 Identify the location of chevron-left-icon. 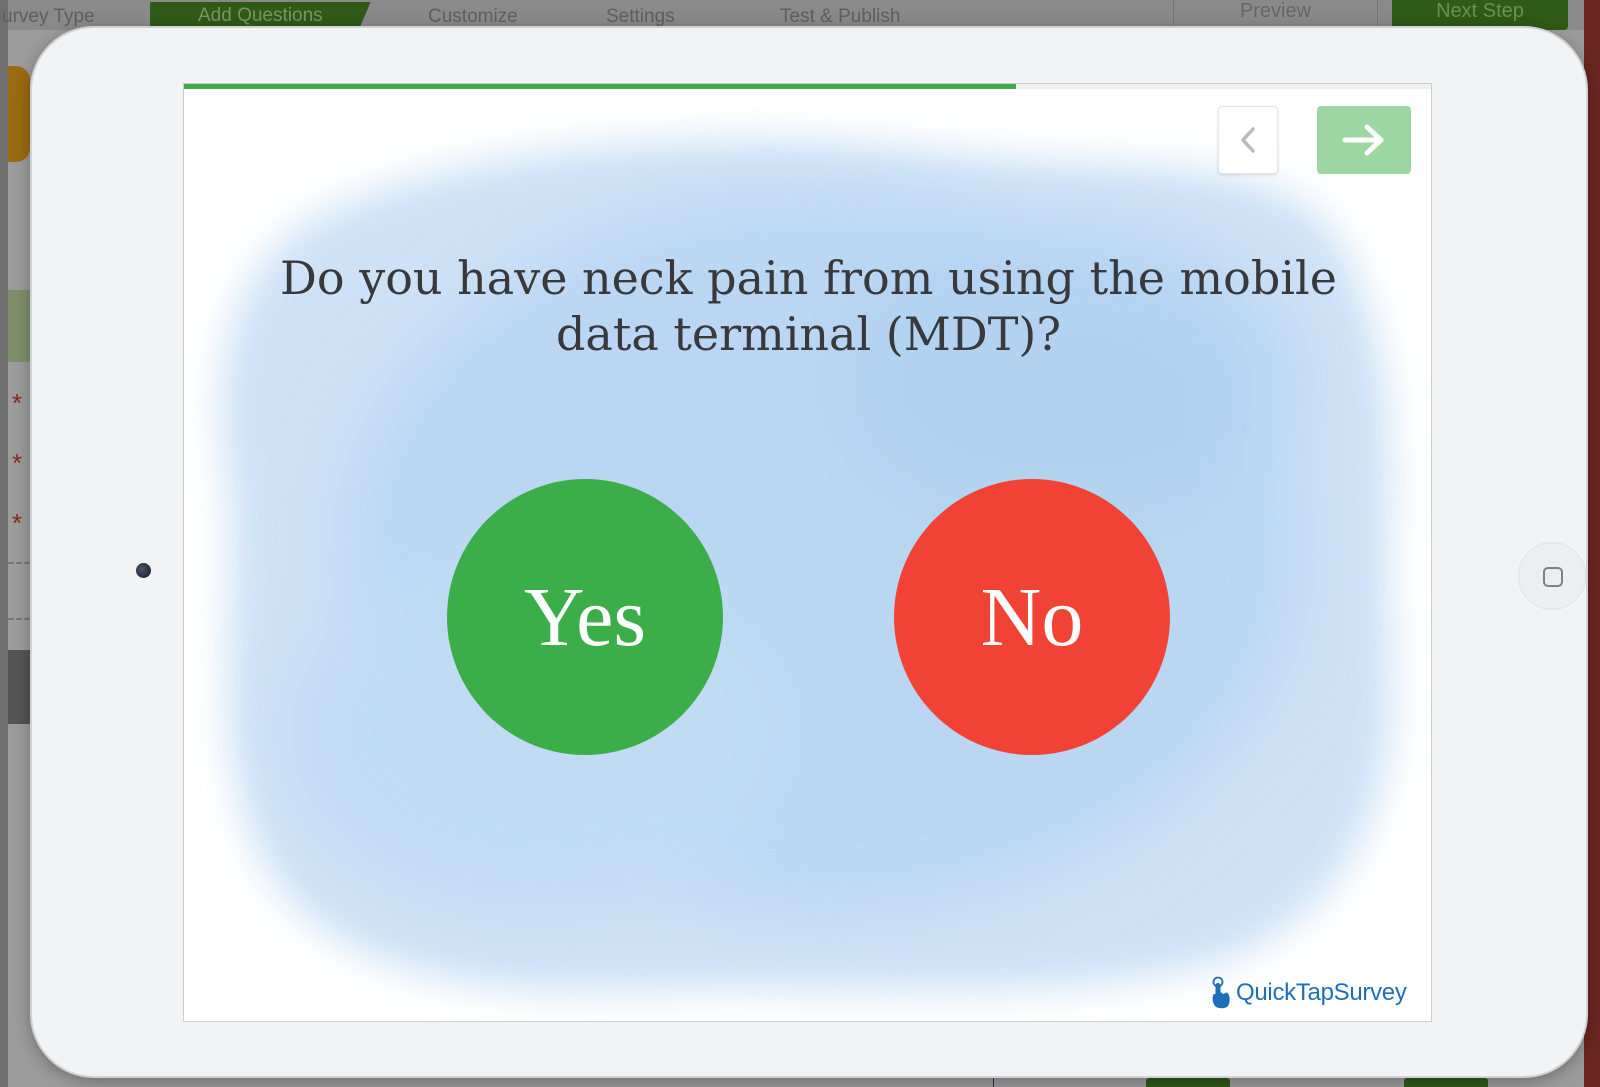
(1248, 140).